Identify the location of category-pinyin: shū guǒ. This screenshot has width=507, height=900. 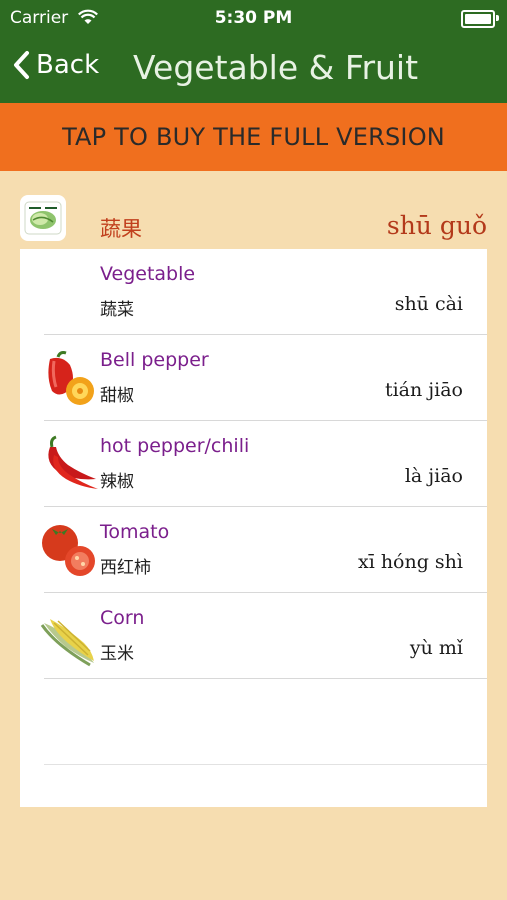
(436, 225).